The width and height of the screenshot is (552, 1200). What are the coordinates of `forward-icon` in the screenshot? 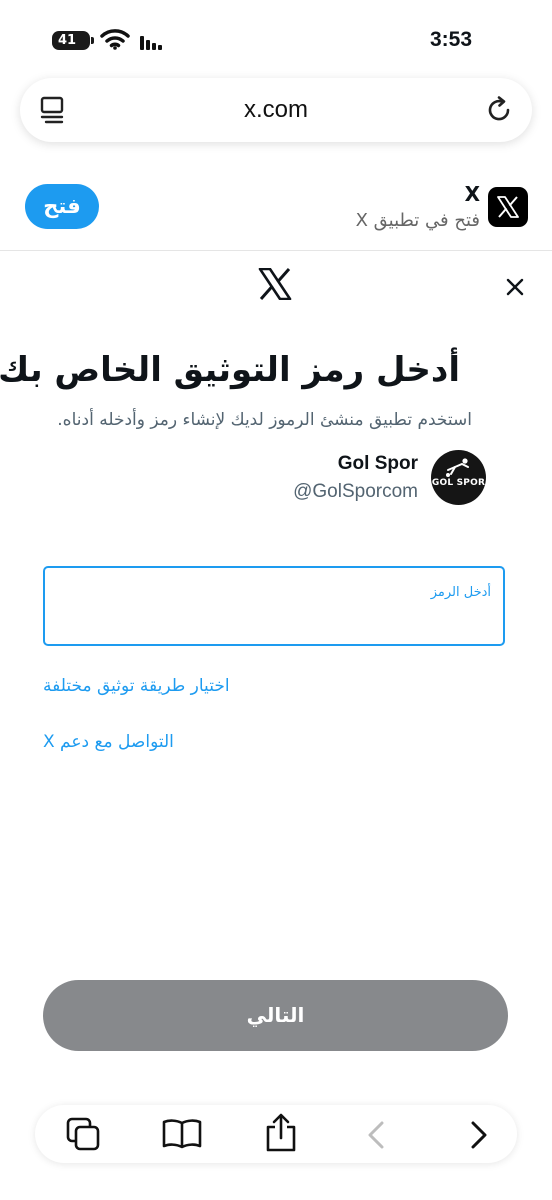 It's located at (479, 1135).